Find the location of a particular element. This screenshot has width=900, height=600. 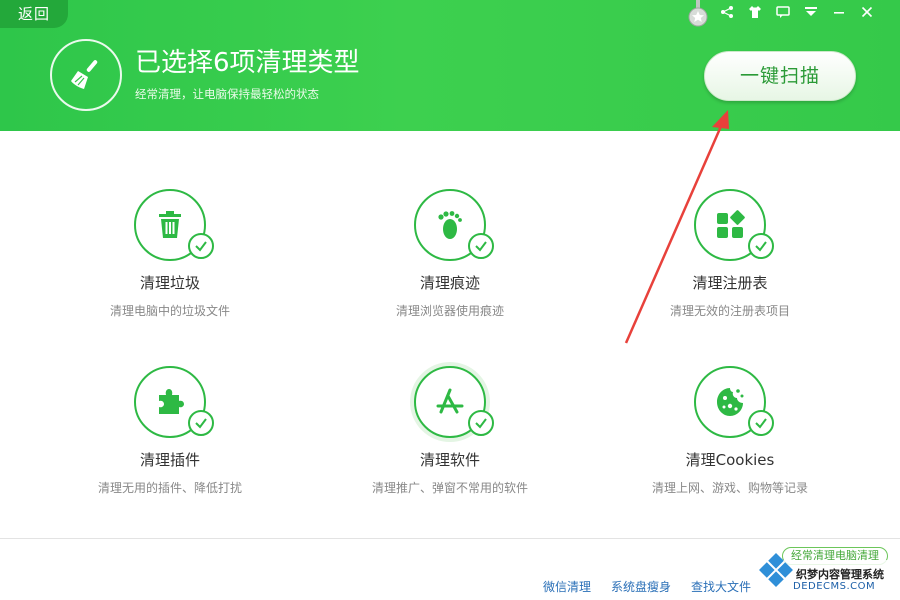

card-description: 清理无用的插件、降低打扰 is located at coordinates (169, 488).